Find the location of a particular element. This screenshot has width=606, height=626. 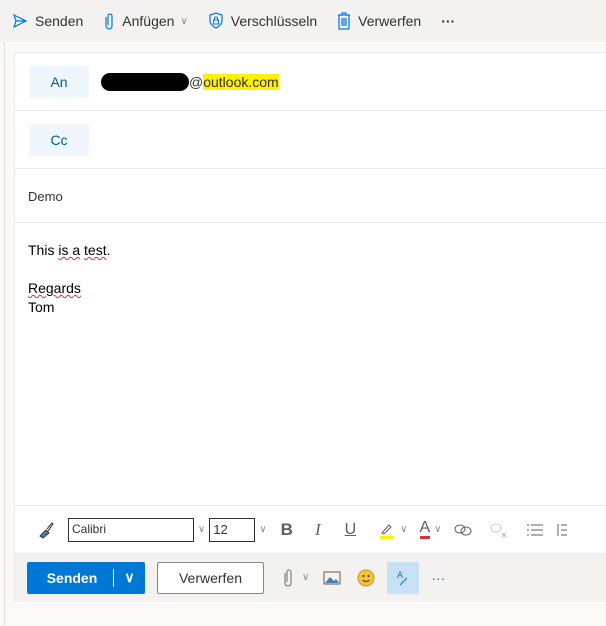

left-pane-edge is located at coordinates (2, 334).